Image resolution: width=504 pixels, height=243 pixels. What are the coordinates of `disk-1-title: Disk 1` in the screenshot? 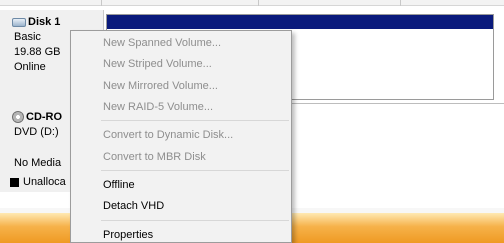 It's located at (36, 22).